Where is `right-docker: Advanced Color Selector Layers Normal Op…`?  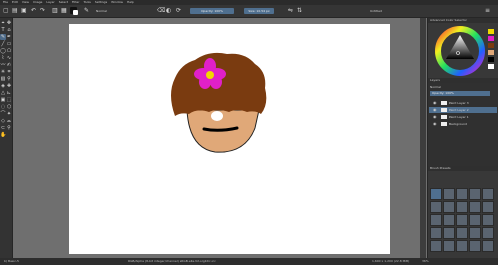
right-docker: Advanced Color Selector Layers Normal Op… is located at coordinates (462, 138).